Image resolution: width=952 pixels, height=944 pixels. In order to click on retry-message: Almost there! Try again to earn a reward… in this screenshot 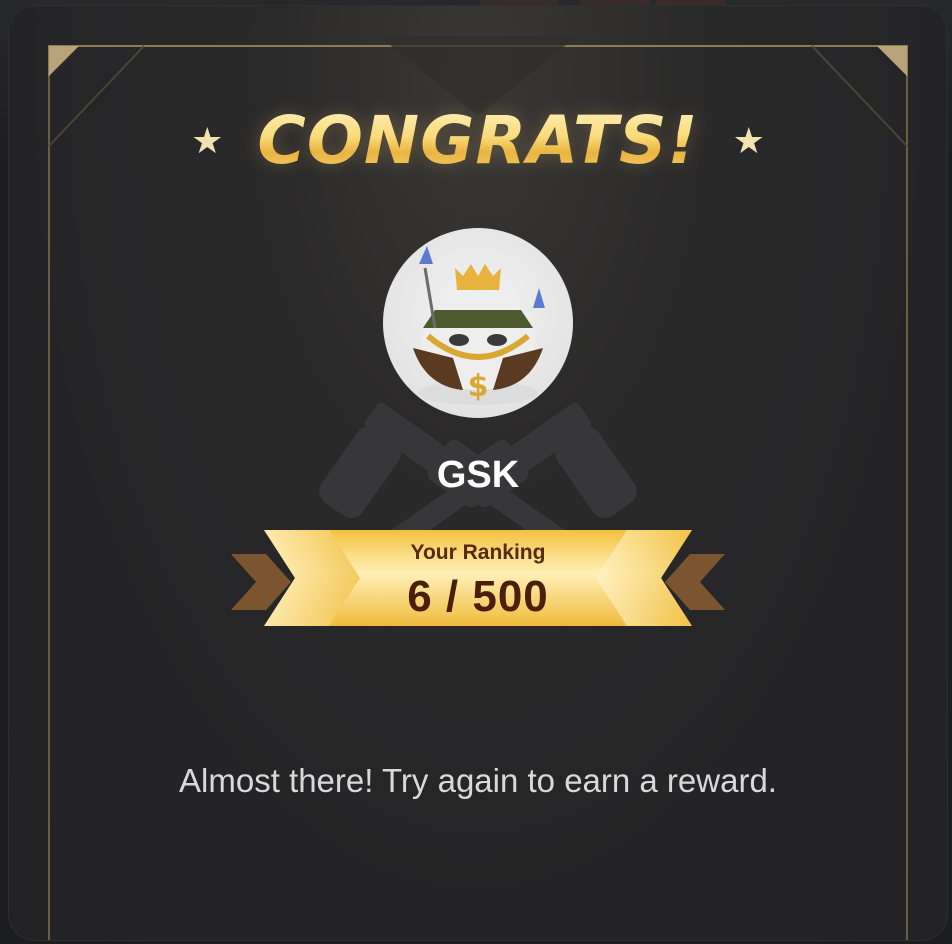, I will do `click(478, 780)`.